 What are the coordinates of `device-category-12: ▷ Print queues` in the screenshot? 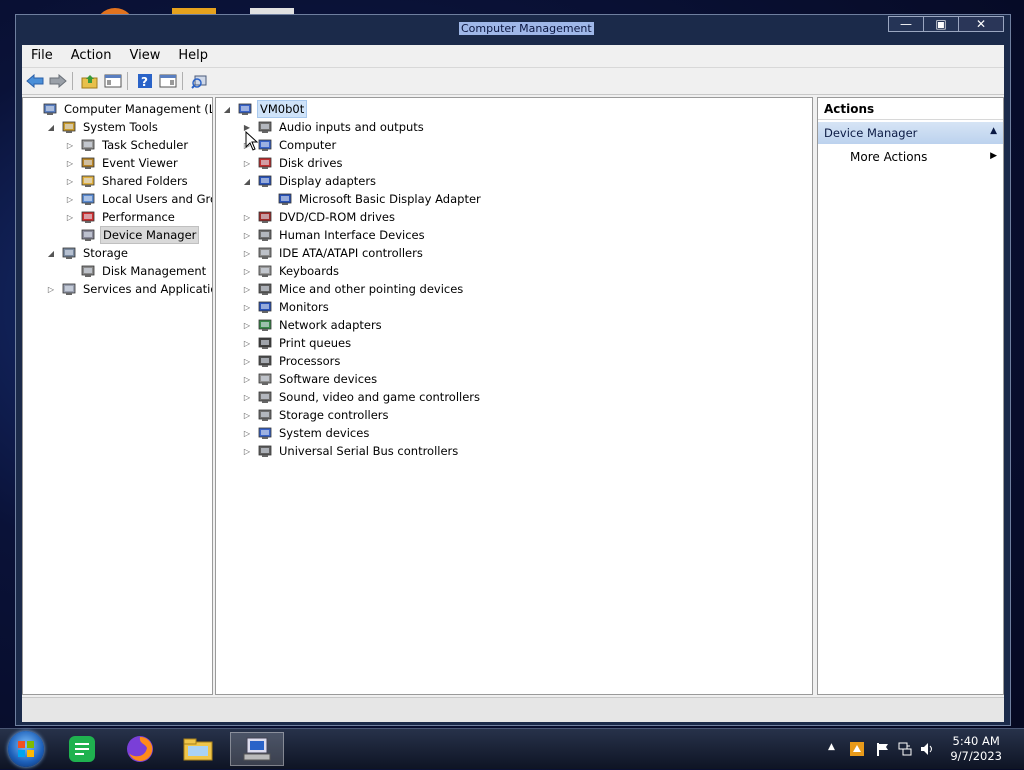 It's located at (297, 343).